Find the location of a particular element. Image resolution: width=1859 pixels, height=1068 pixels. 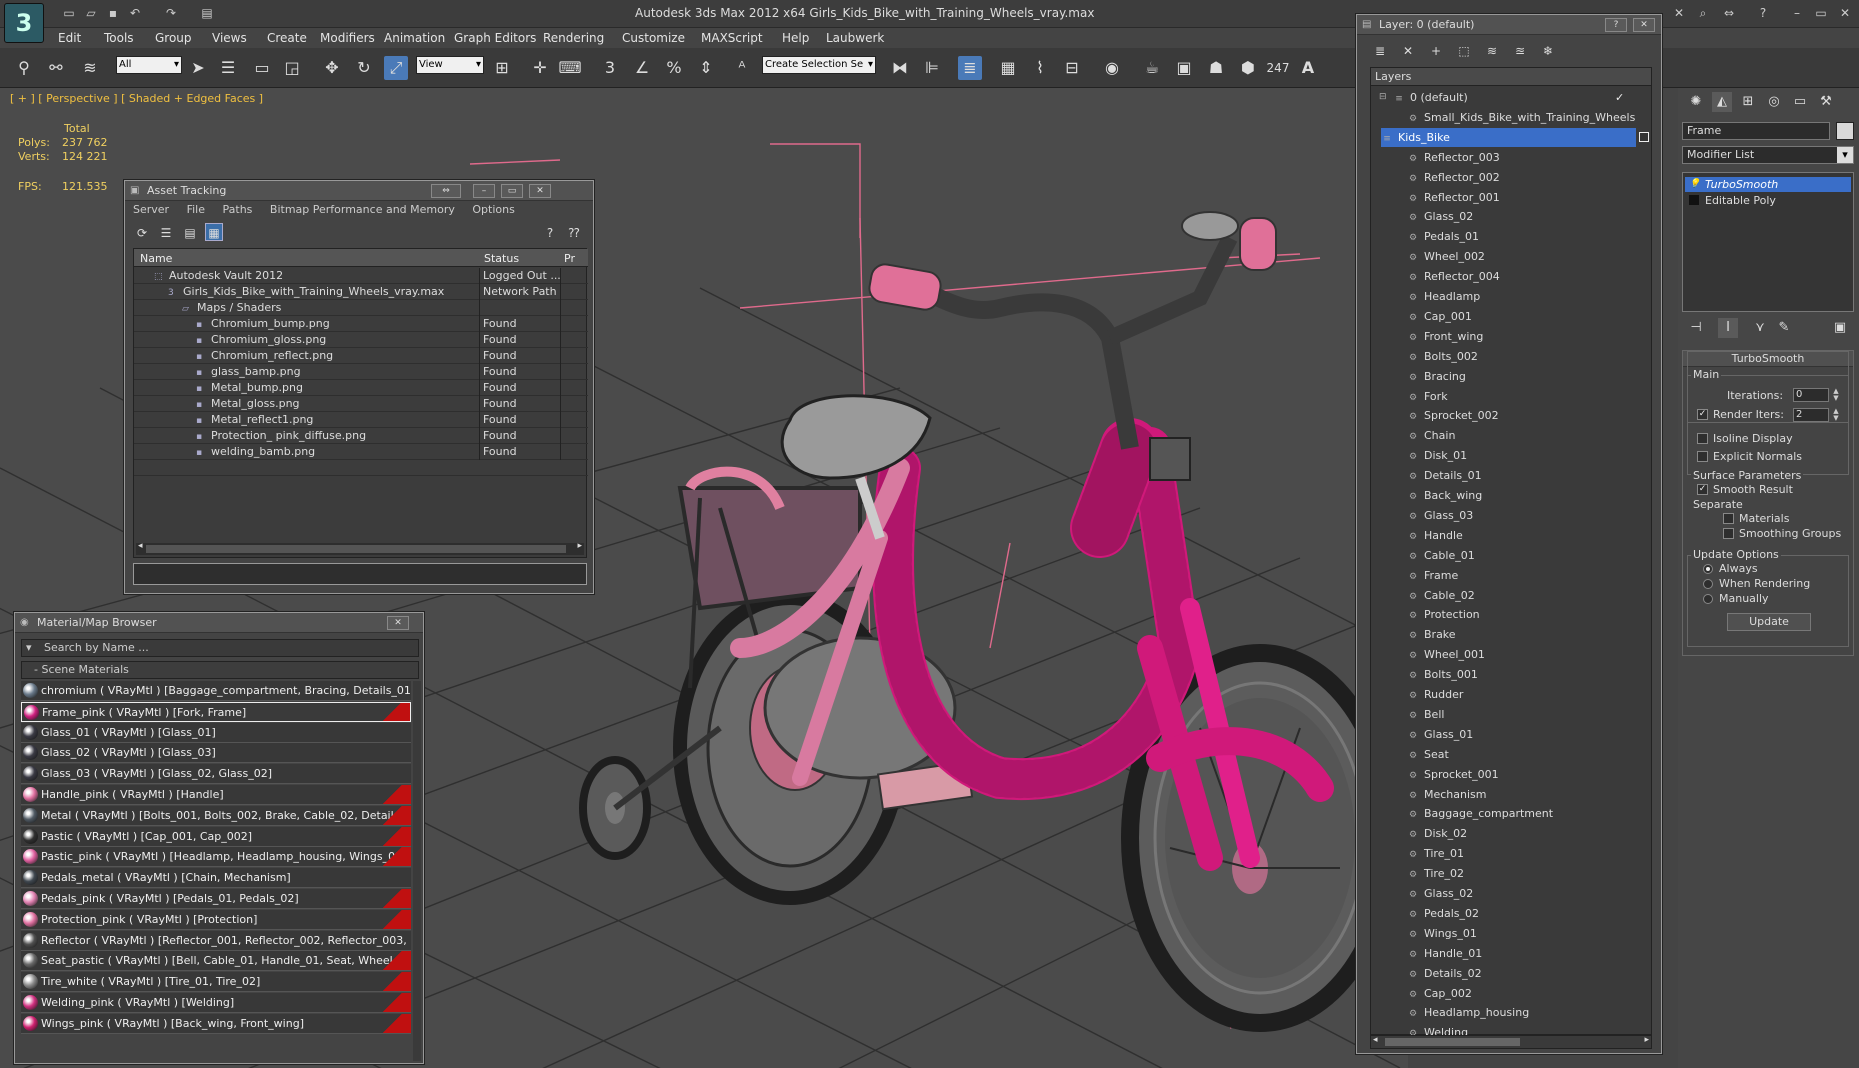

layer-object-item: ⚙ Cap_002 is located at coordinates (1439, 993).